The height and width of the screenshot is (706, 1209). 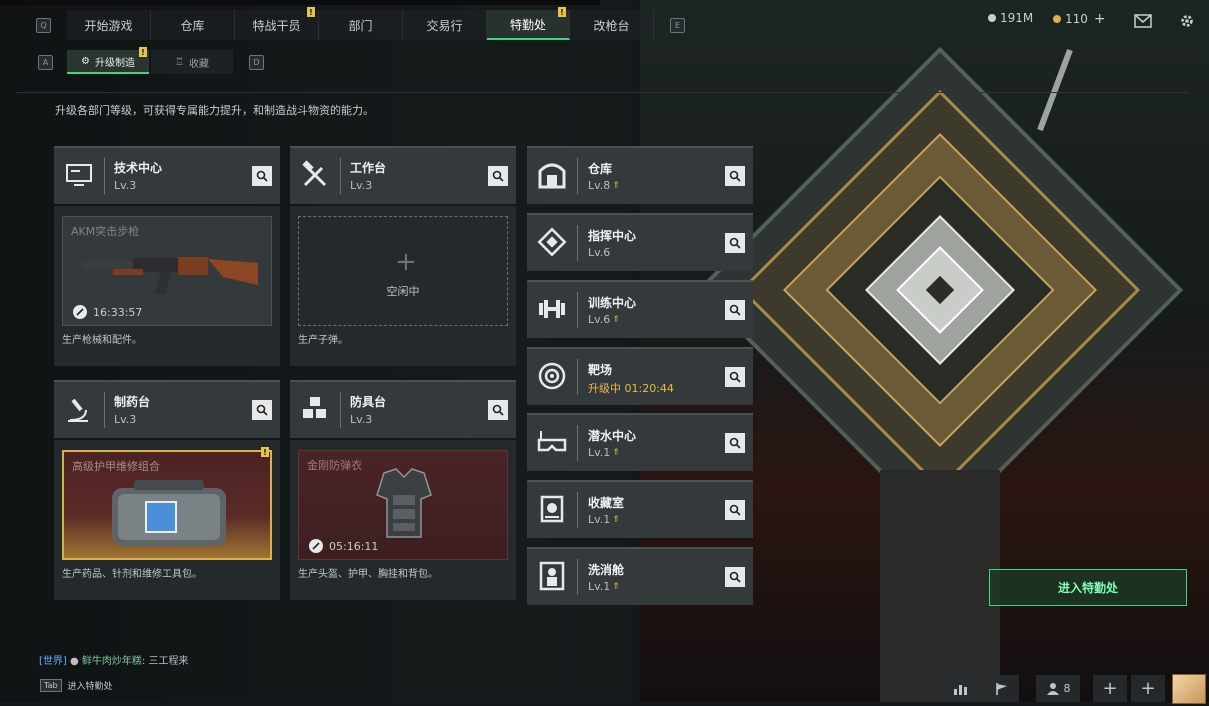 What do you see at coordinates (256, 62) in the screenshot?
I see `key-hint-d: D` at bounding box center [256, 62].